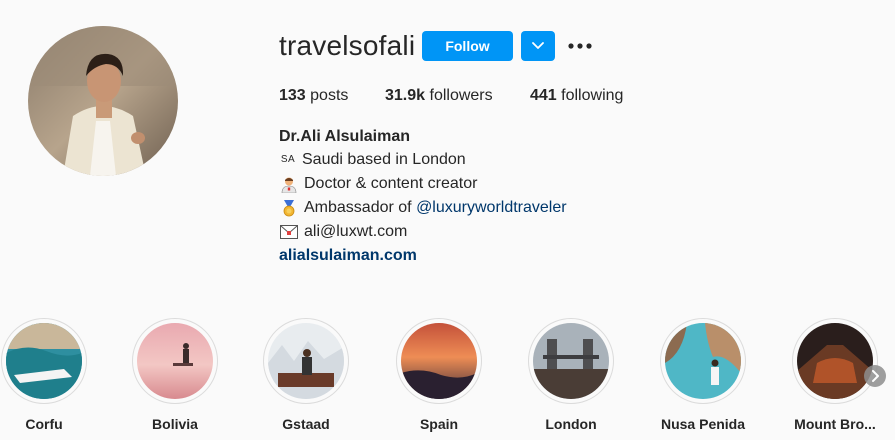 The width and height of the screenshot is (895, 440). What do you see at coordinates (175, 424) in the screenshot?
I see `highlight-label: Bolivia` at bounding box center [175, 424].